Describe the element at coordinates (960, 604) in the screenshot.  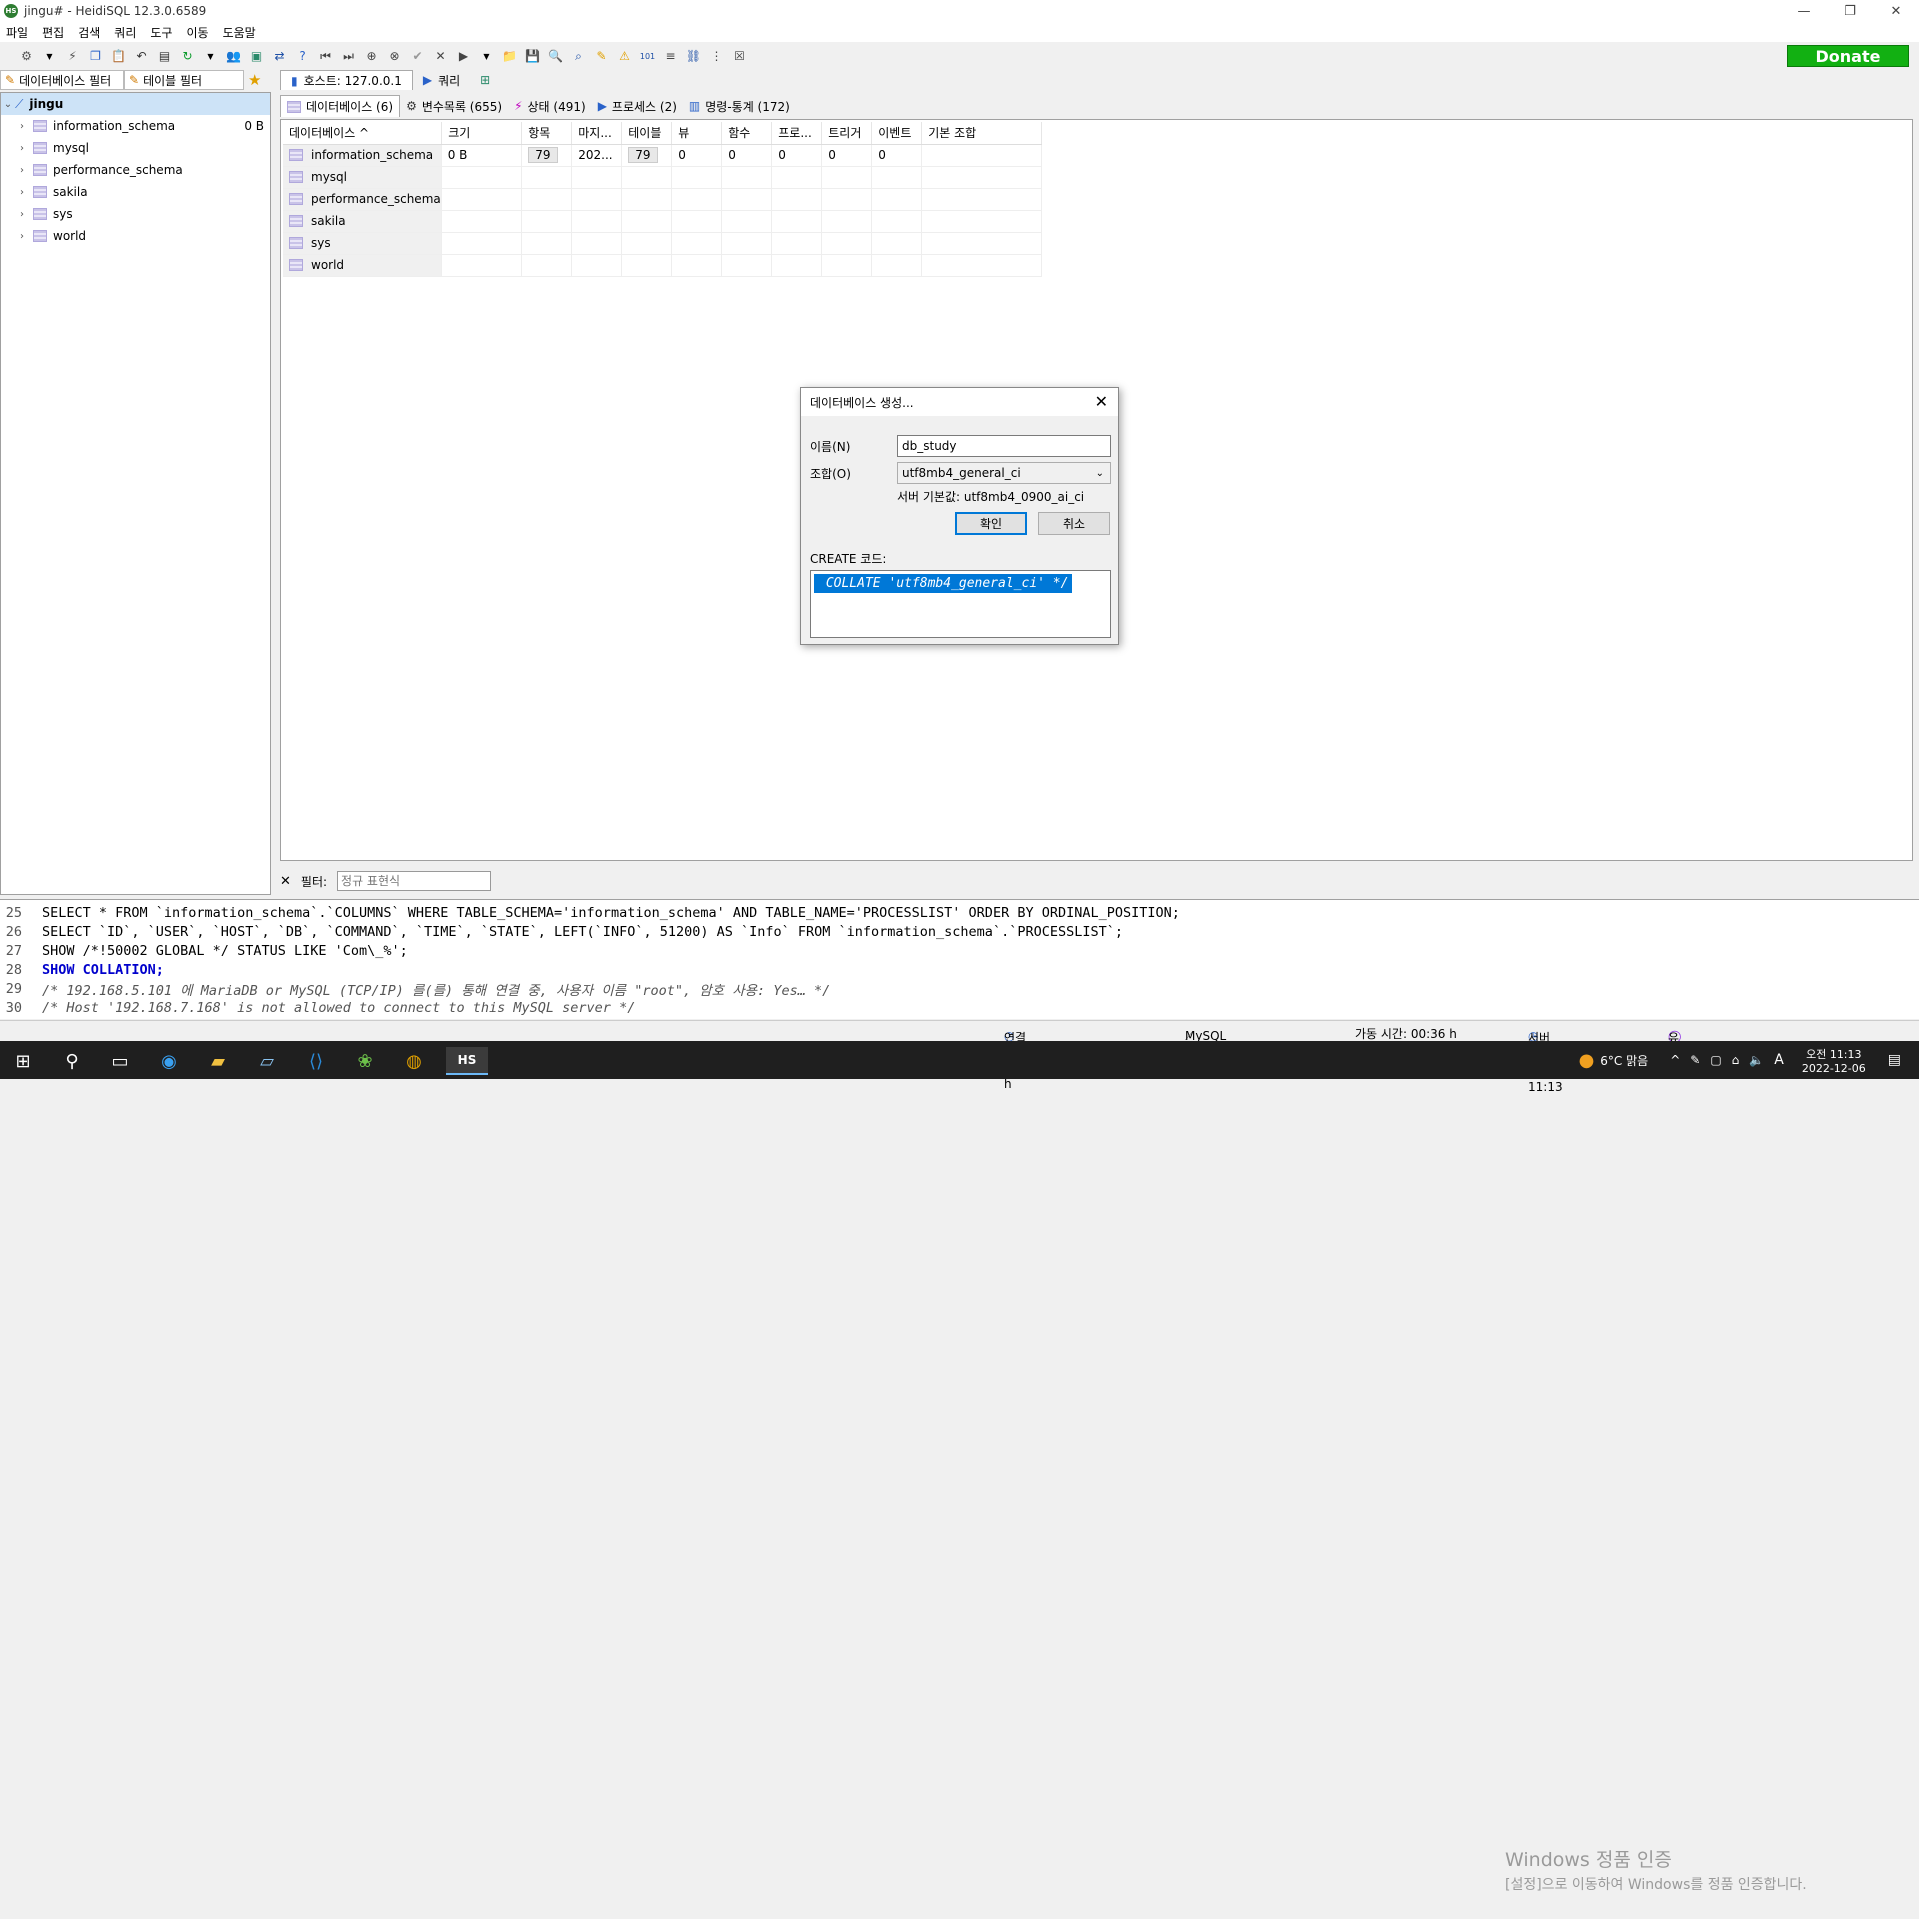
I see `create-code-editor: COLLATE 'utf8mb4_general_ci' */` at that location.